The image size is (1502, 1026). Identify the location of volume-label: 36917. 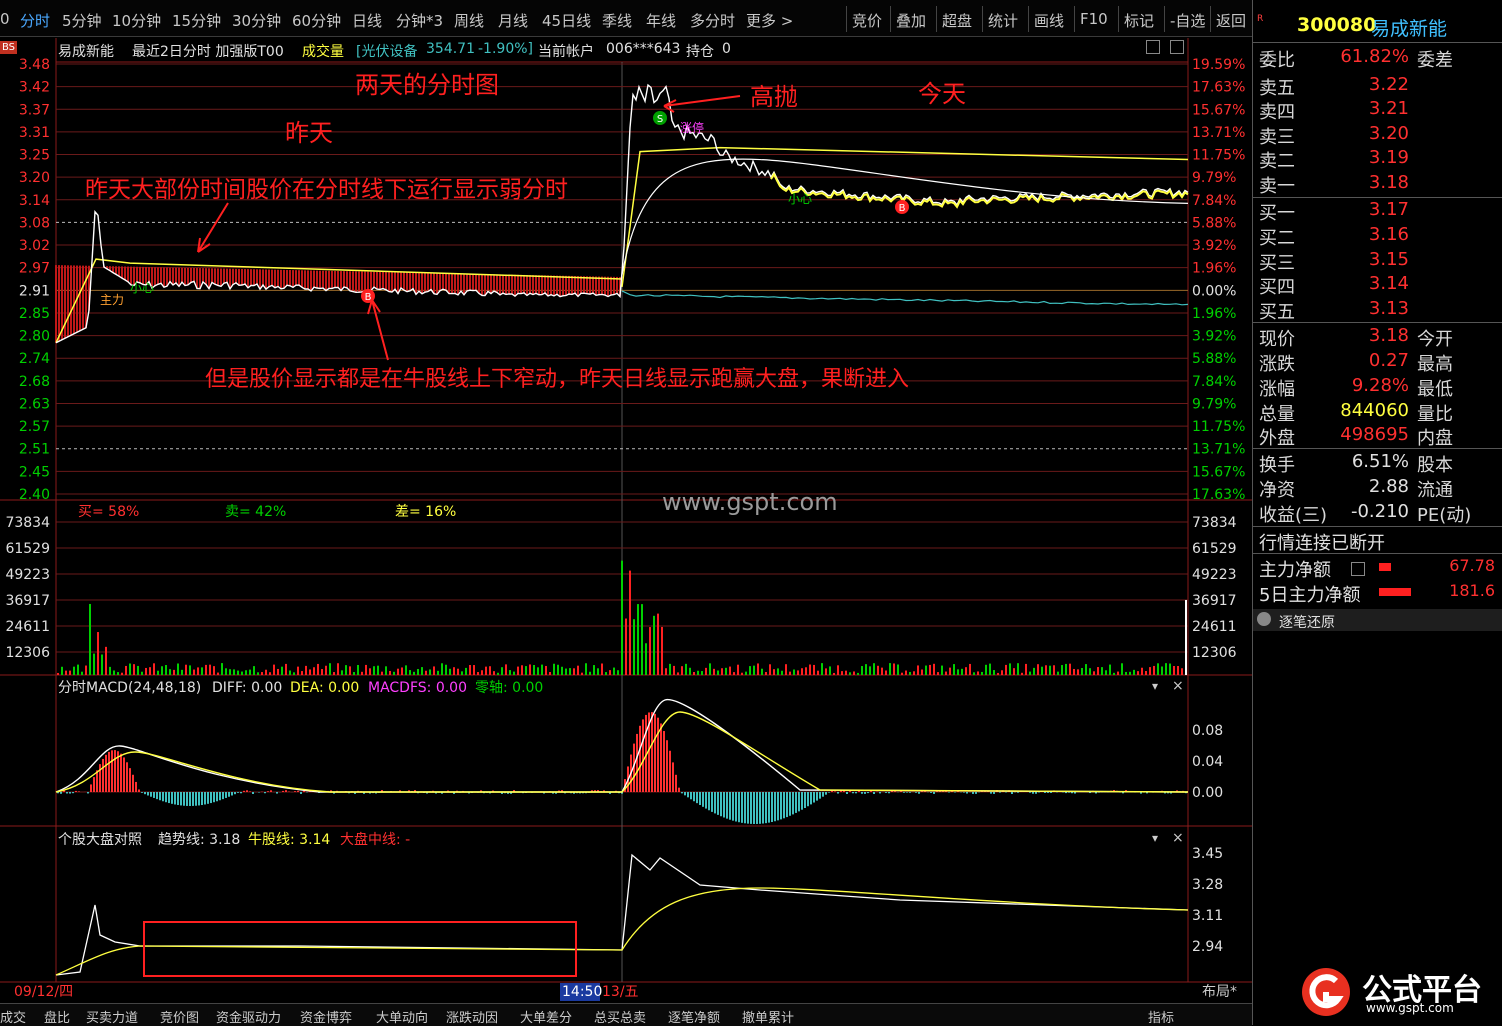
(27, 601).